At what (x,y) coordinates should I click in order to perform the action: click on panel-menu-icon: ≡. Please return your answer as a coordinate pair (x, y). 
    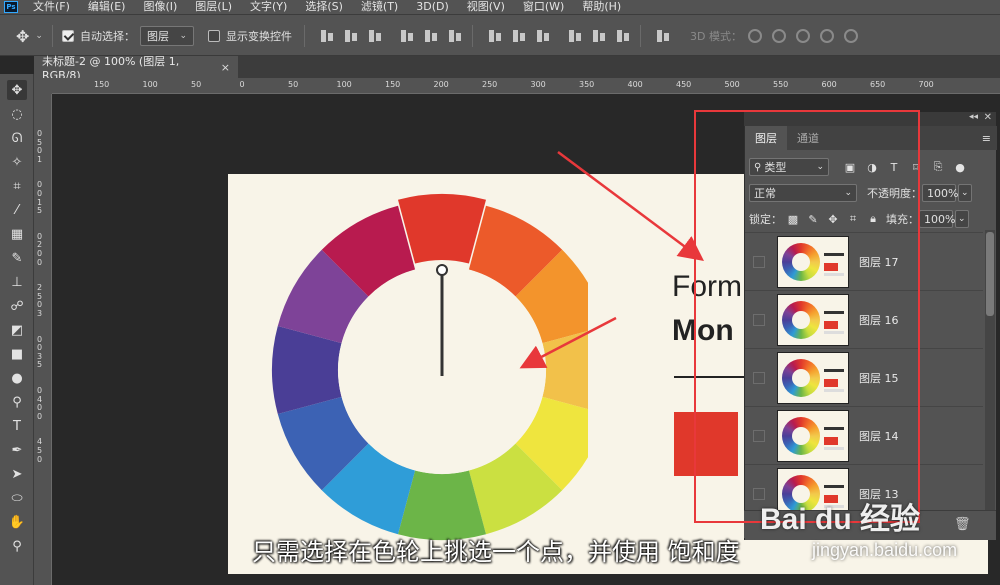
    Looking at the image, I should click on (986, 138).